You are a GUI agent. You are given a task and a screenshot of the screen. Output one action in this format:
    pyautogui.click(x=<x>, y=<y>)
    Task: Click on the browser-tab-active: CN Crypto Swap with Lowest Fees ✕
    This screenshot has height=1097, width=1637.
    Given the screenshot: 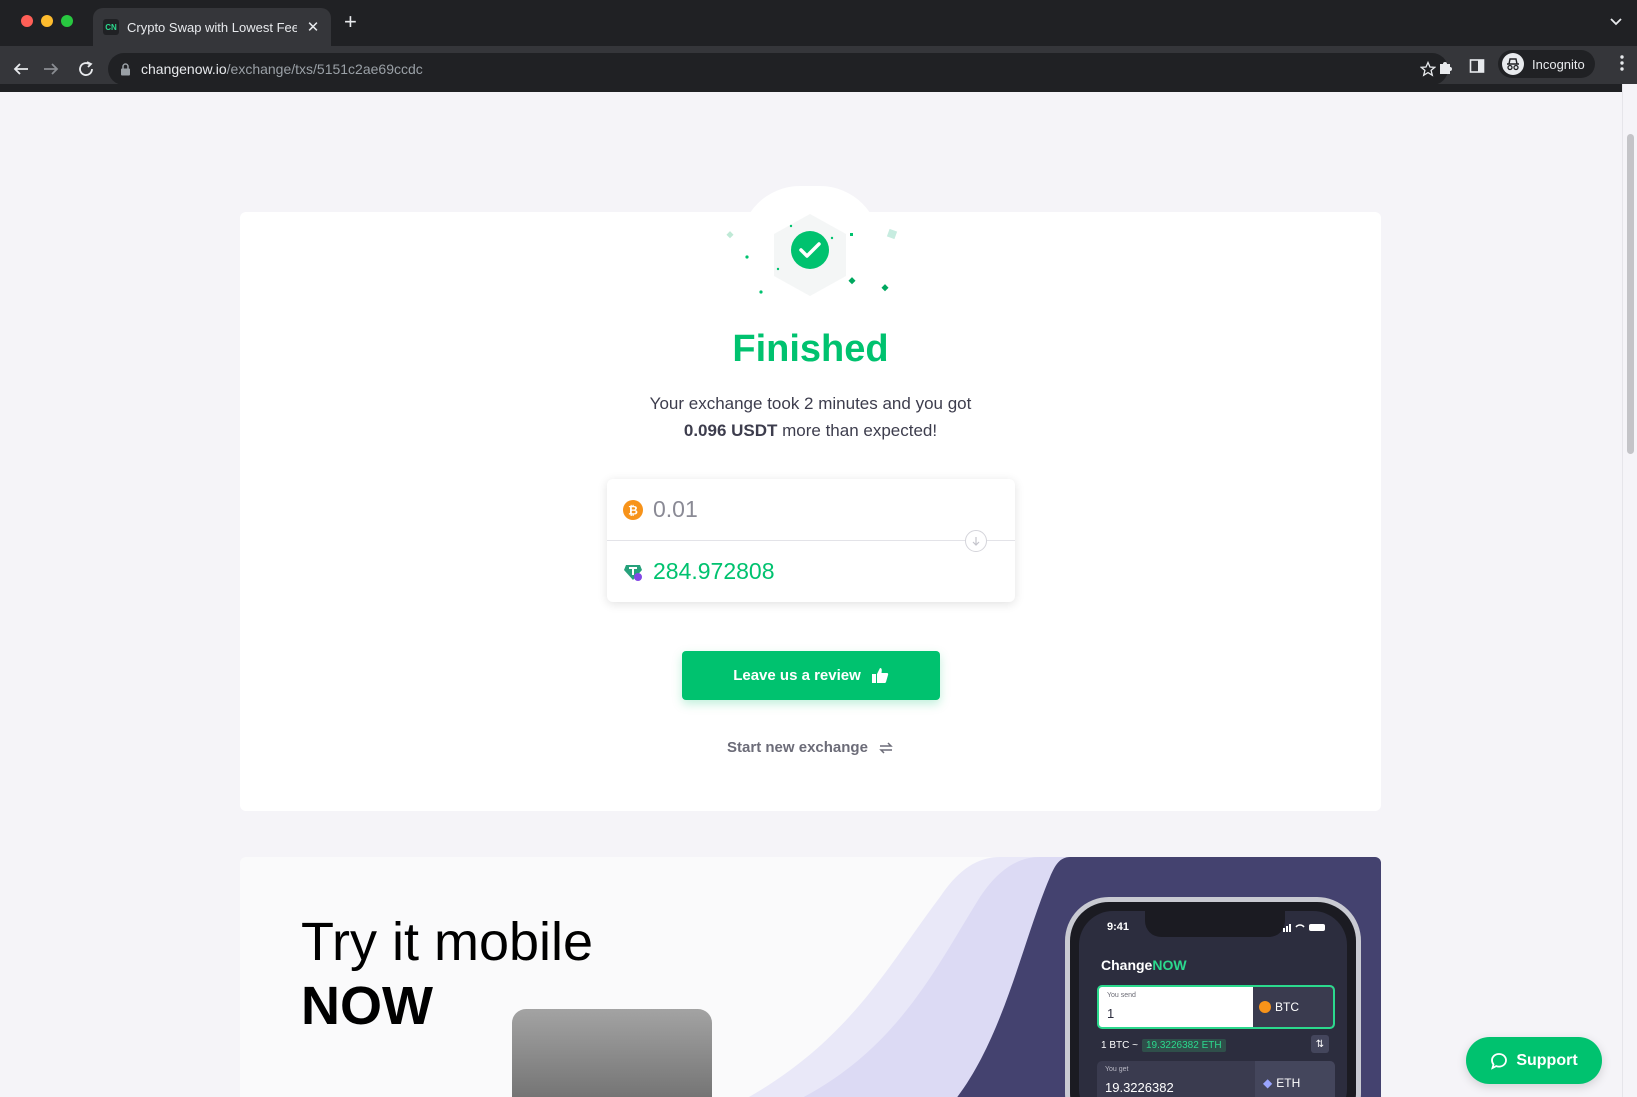 What is the action you would take?
    pyautogui.click(x=212, y=27)
    